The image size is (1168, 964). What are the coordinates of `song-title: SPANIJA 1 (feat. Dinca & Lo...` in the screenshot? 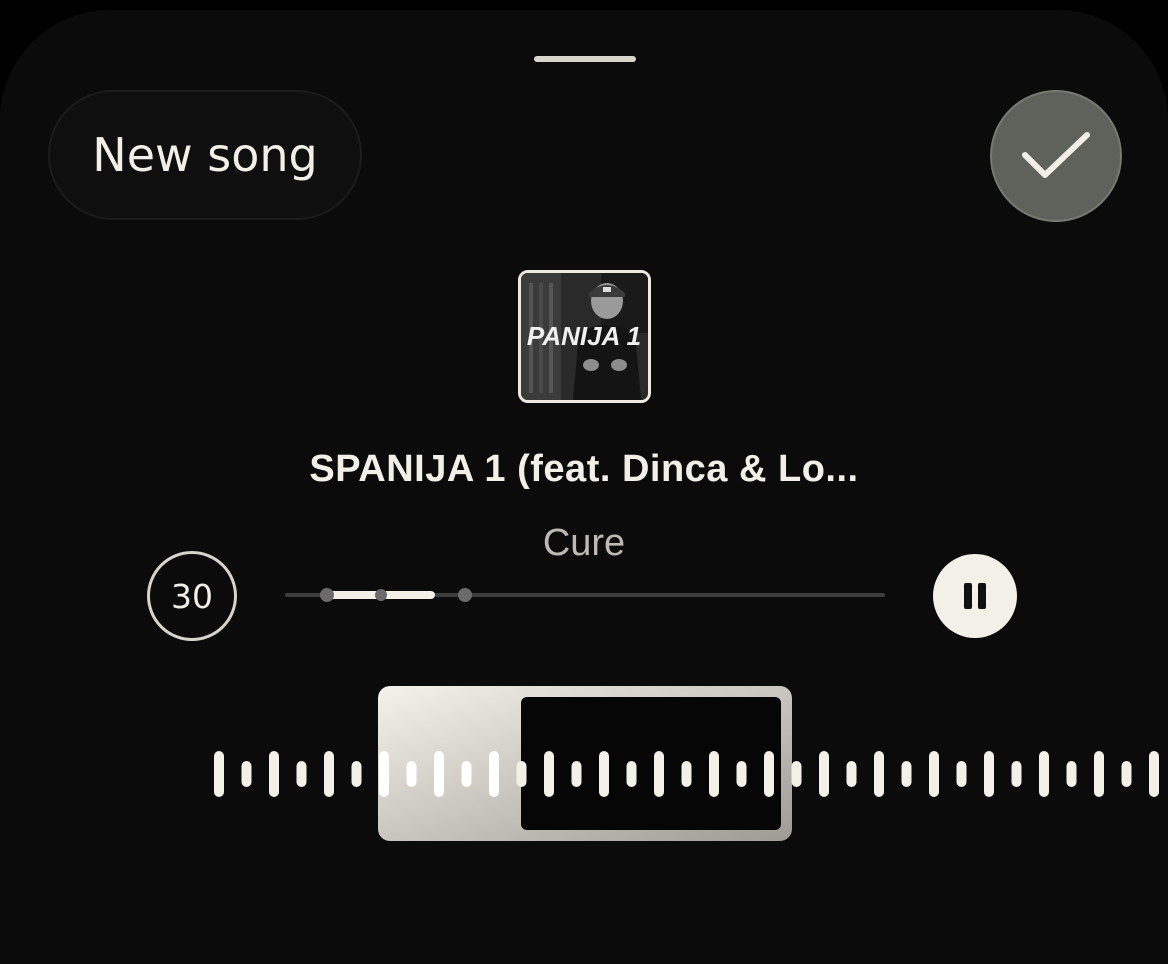 It's located at (584, 469).